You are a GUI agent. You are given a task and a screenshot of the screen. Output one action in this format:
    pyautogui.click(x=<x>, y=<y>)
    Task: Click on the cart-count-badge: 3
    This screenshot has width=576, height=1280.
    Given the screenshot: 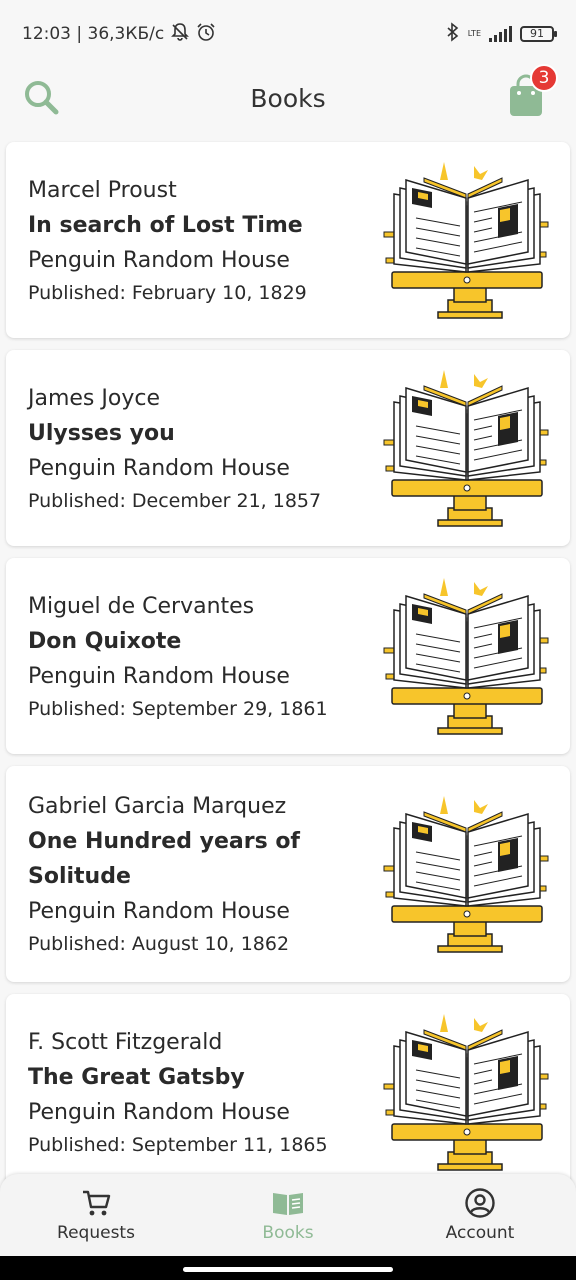 What is the action you would take?
    pyautogui.click(x=544, y=78)
    